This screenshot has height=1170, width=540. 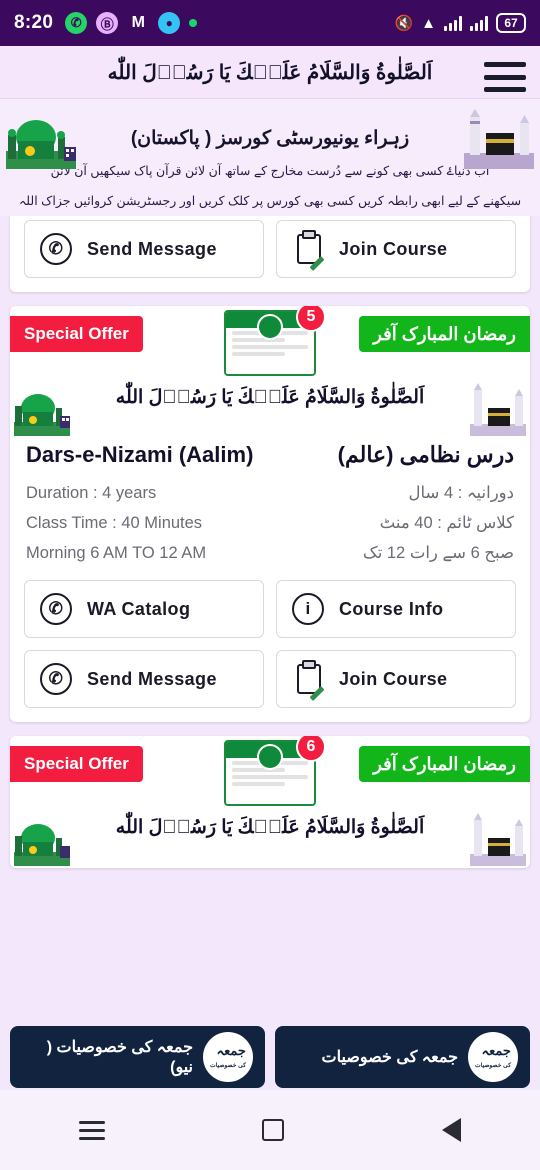 I want to click on info-en: Class Time : 40 Minutes, so click(x=114, y=522).